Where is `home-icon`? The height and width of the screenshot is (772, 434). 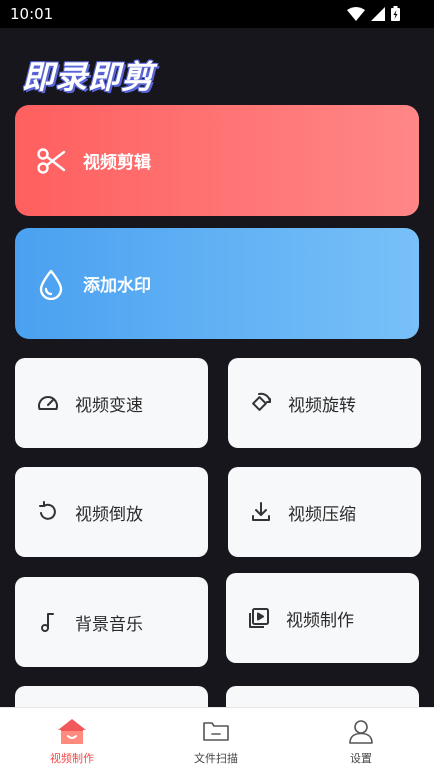
home-icon is located at coordinates (72, 731).